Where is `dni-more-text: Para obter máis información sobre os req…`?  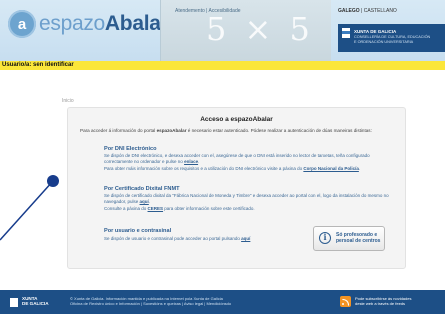 dni-more-text: Para obter máis información sobre os req… is located at coordinates (246, 169).